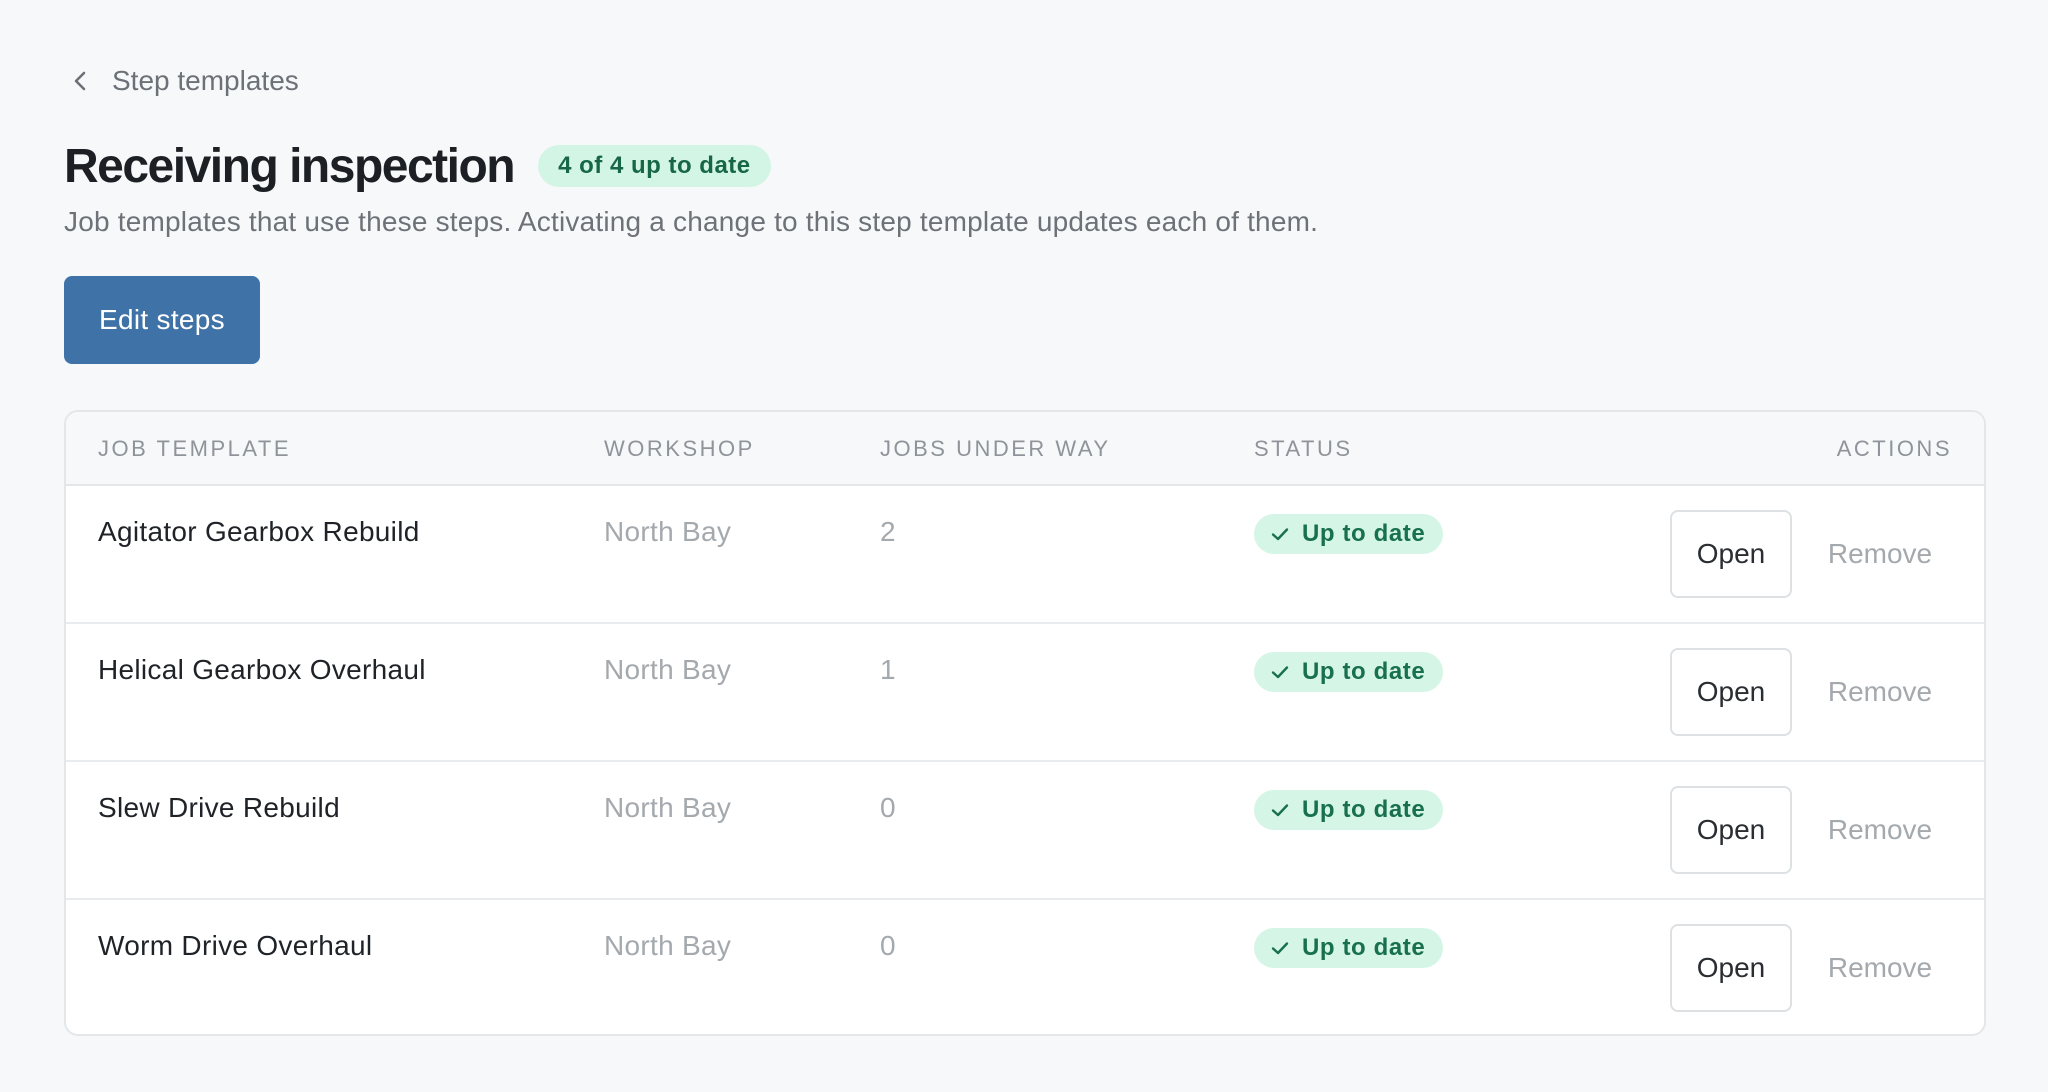 This screenshot has height=1092, width=2048. I want to click on column-header-workshop: WORKSHOP, so click(679, 448).